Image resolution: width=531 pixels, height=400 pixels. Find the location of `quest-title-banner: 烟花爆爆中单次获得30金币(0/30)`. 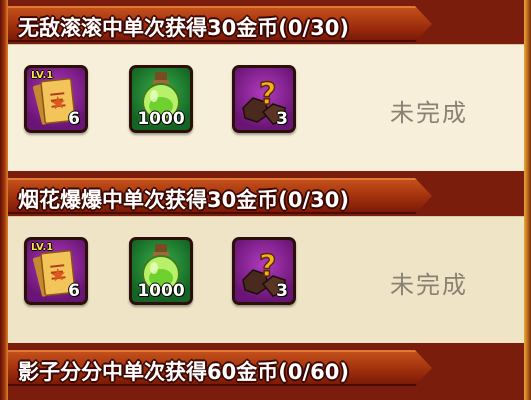

quest-title-banner: 烟花爆爆中单次获得30金币(0/30) is located at coordinates (220, 196).